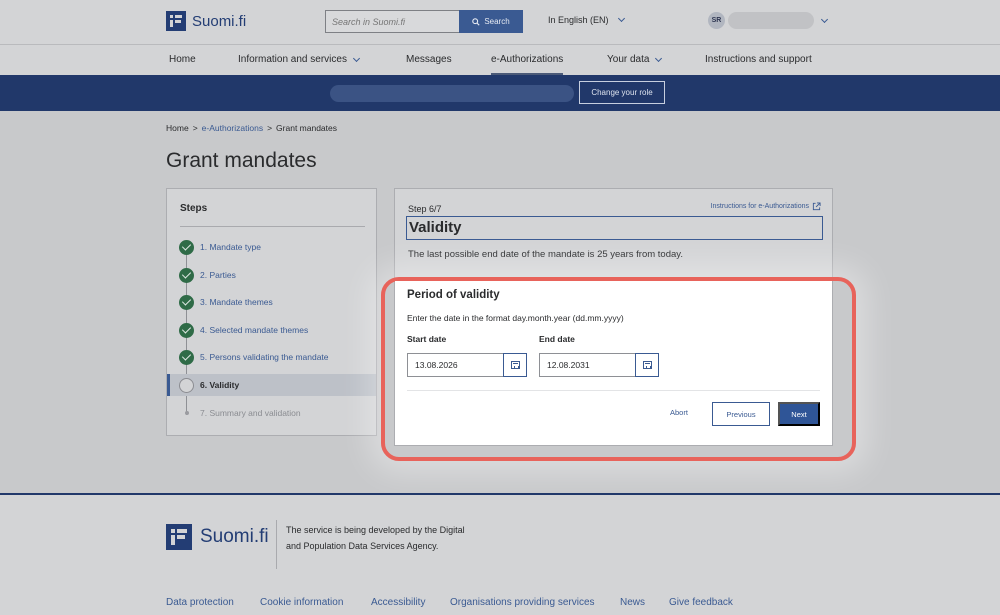 The height and width of the screenshot is (615, 1000). I want to click on breadcrumb-current: Grant mandates, so click(306, 128).